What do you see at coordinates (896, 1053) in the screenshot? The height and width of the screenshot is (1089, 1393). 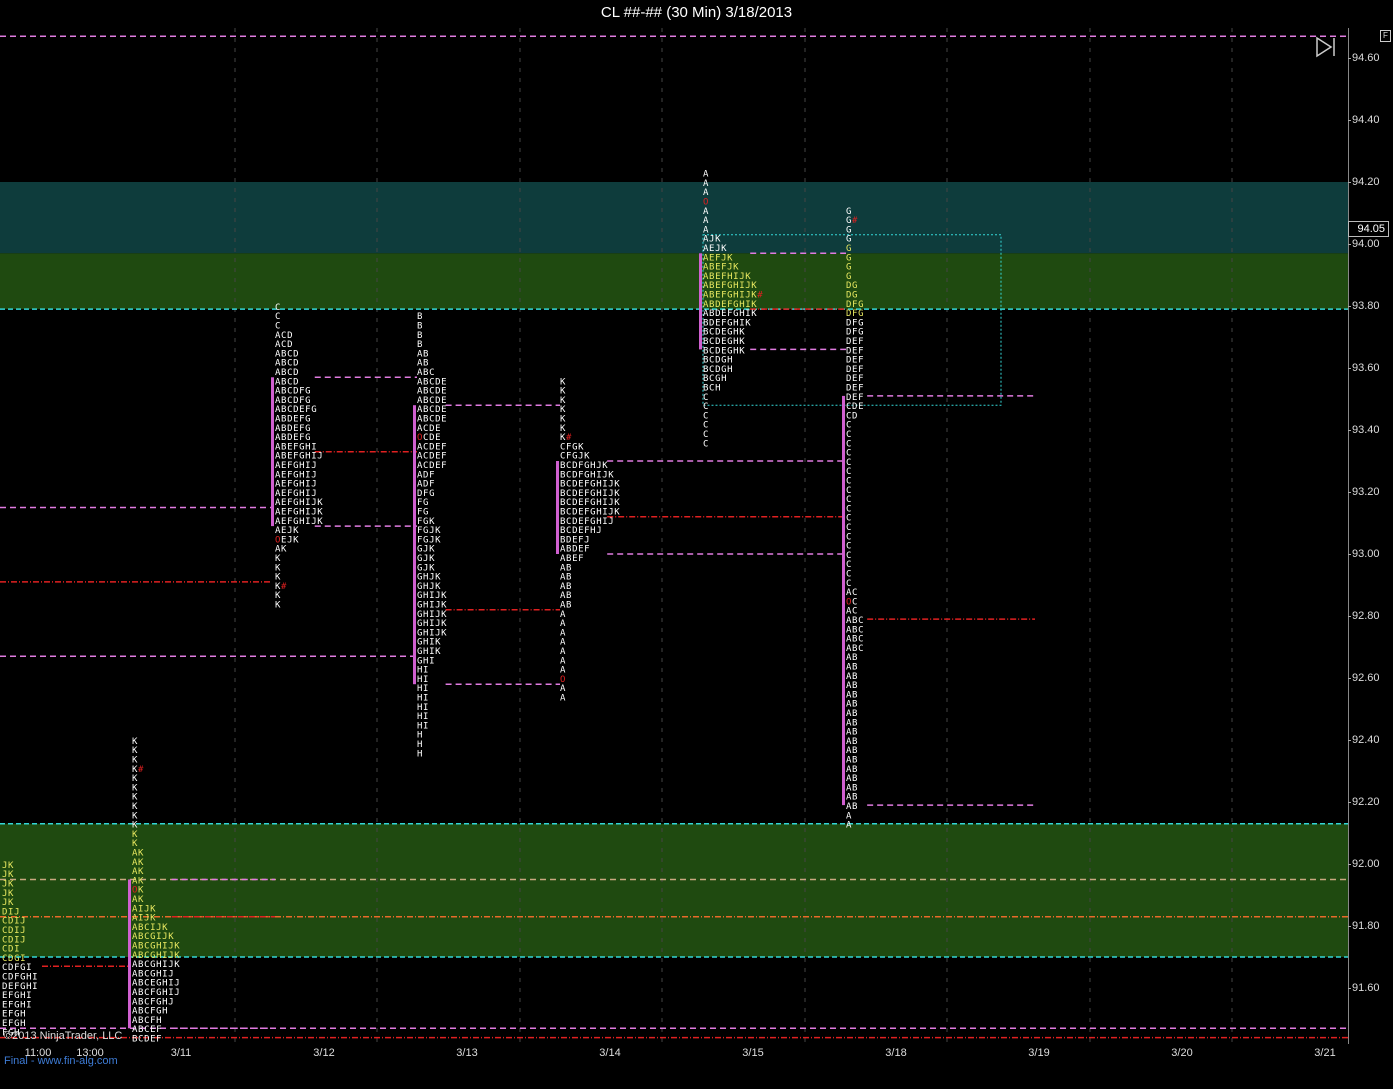 I see `time-tick-label: 3/18` at bounding box center [896, 1053].